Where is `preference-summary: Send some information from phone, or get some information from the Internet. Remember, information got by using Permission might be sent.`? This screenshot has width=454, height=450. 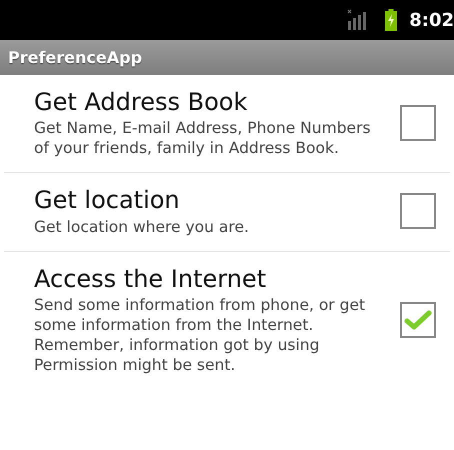 preference-summary: Send some information from phone, or get some information from the Internet. Remember, information got by using Permission might be sent. is located at coordinates (200, 335).